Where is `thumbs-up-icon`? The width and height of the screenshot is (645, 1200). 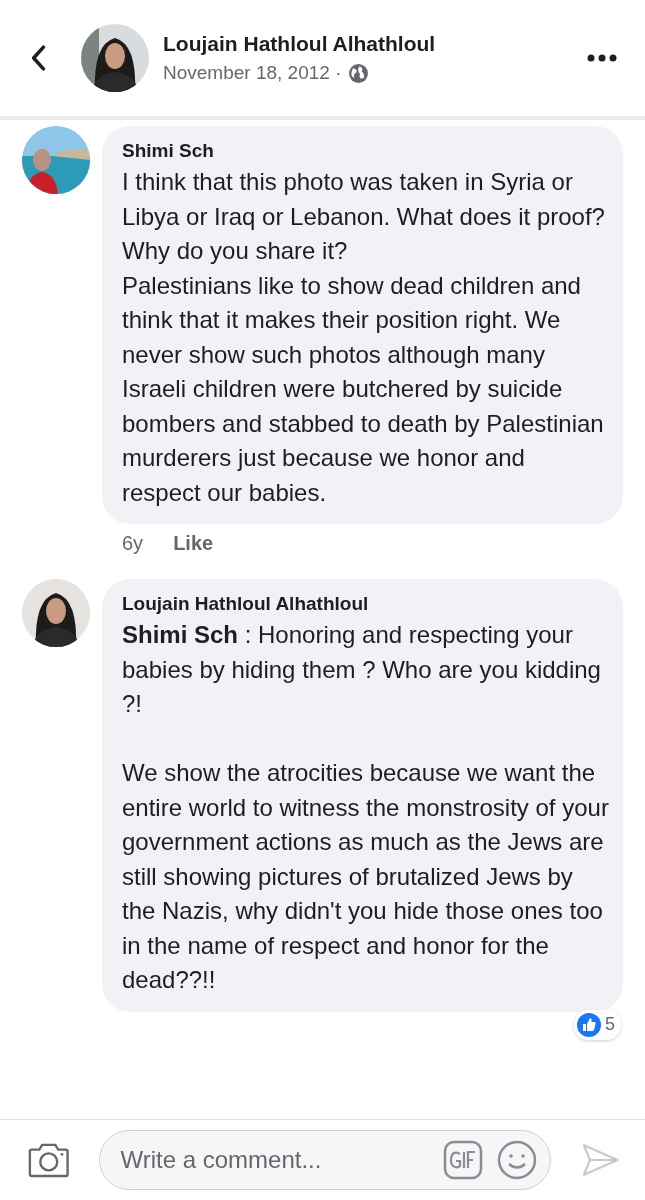 thumbs-up-icon is located at coordinates (589, 1024).